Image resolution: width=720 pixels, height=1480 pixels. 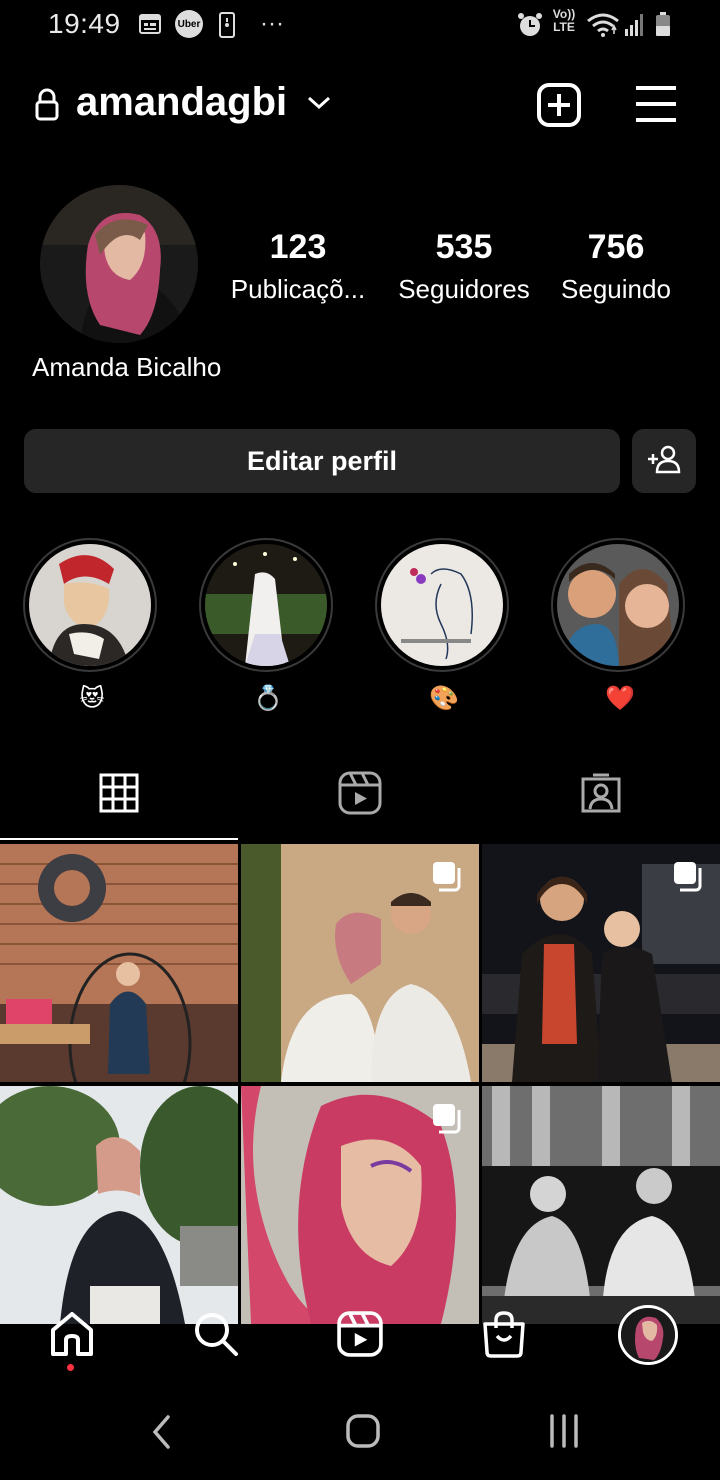 What do you see at coordinates (268, 698) in the screenshot?
I see `highlight-2-label: 💍` at bounding box center [268, 698].